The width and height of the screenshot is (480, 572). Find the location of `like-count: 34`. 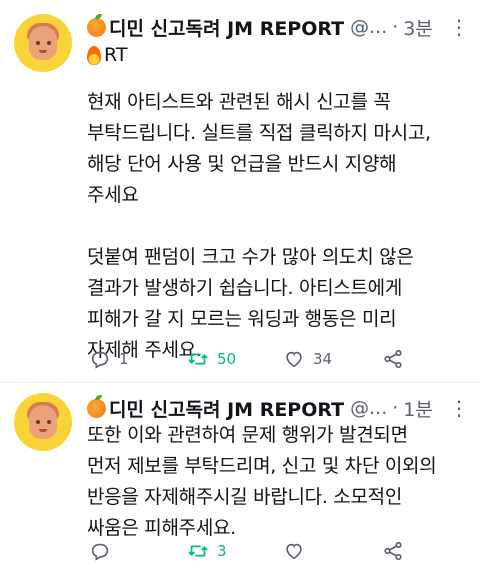

like-count: 34 is located at coordinates (323, 359).